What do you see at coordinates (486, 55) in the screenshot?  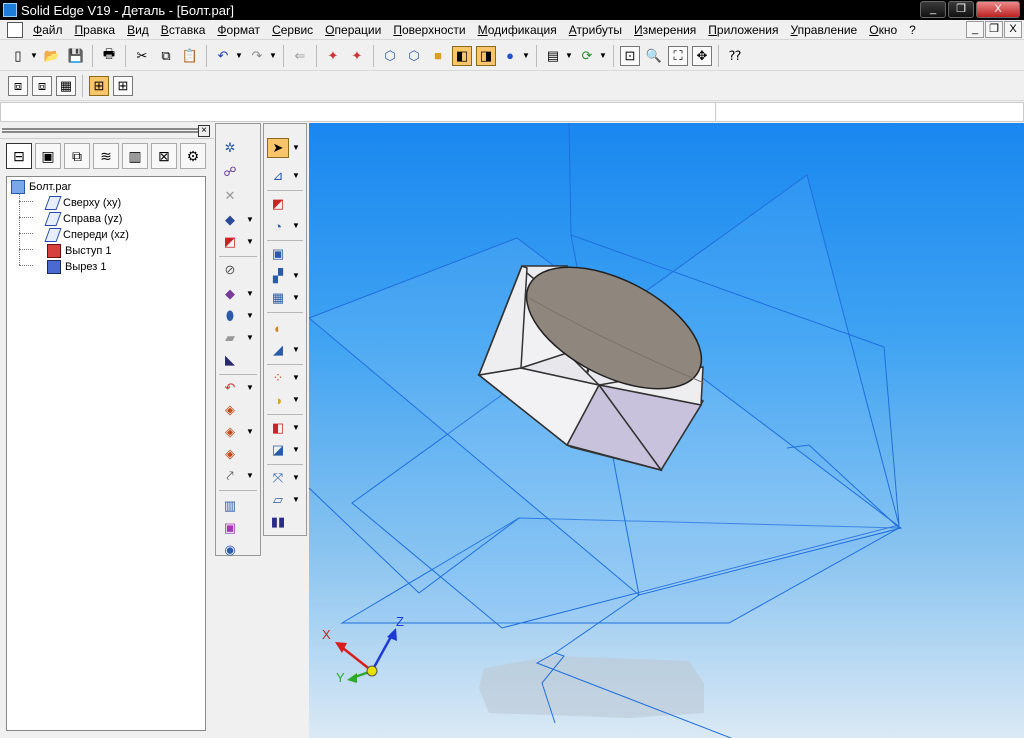 I see `shaded-edges-icon: ◨` at bounding box center [486, 55].